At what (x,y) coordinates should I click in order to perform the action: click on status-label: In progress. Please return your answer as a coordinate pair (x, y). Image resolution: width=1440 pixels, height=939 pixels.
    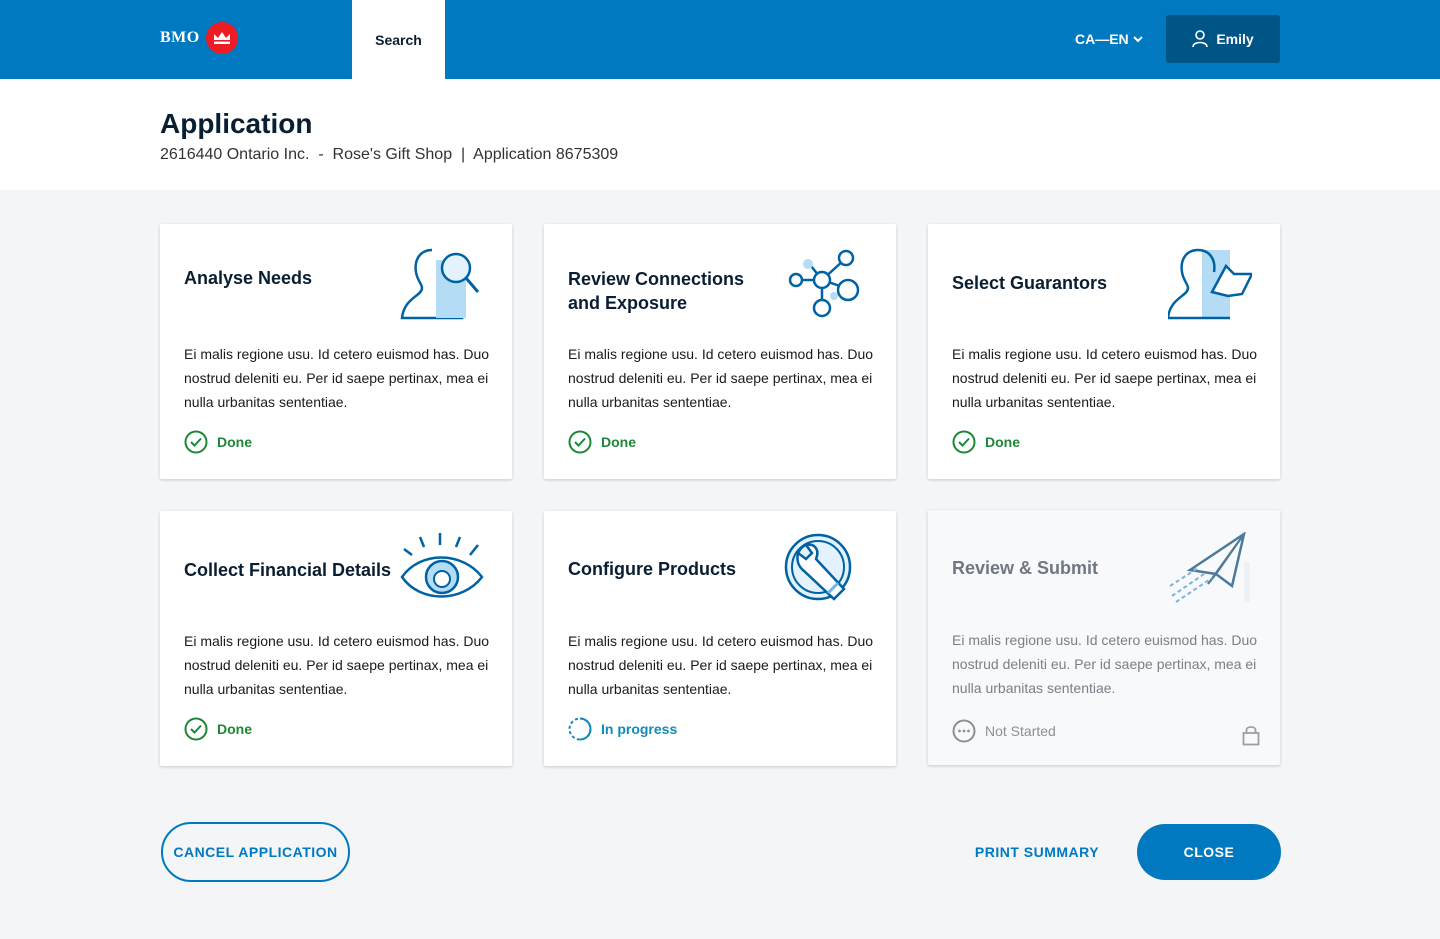
    Looking at the image, I should click on (639, 729).